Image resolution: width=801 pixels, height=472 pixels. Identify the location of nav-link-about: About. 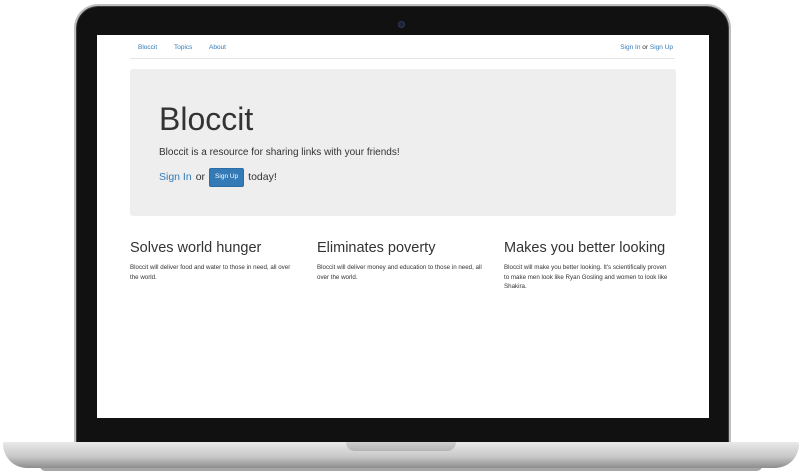
(217, 47).